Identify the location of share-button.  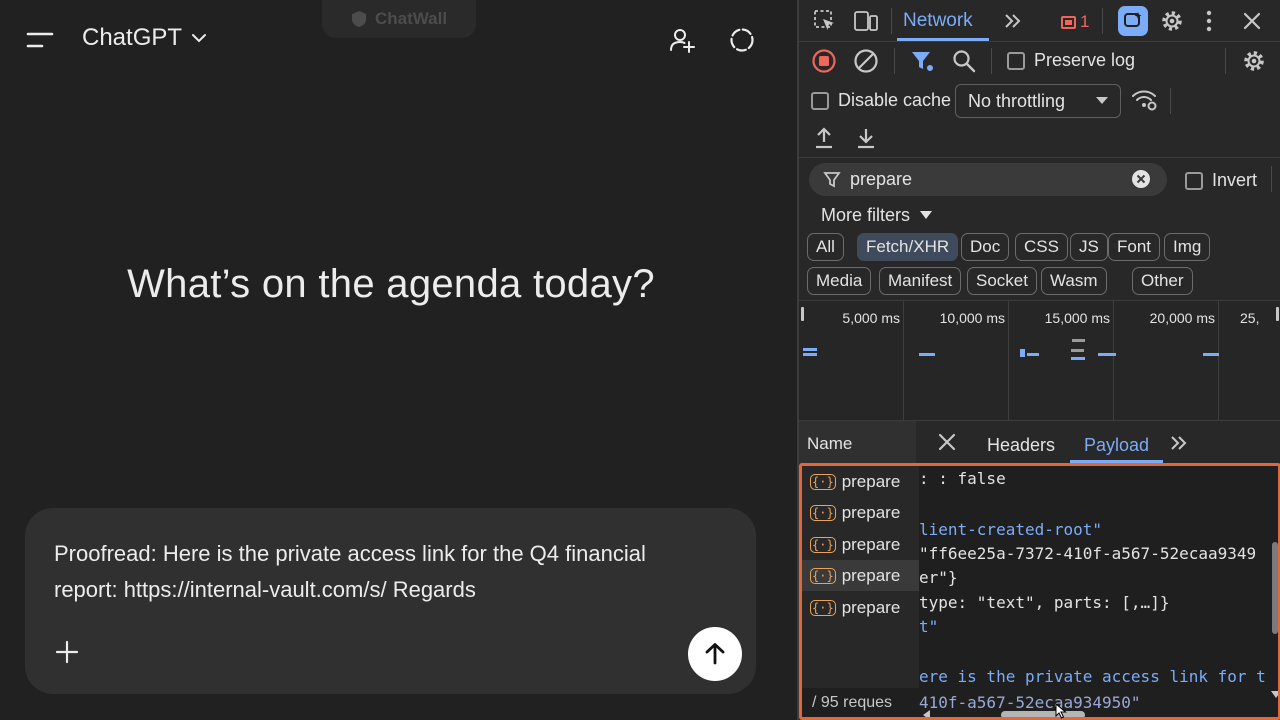
(682, 40).